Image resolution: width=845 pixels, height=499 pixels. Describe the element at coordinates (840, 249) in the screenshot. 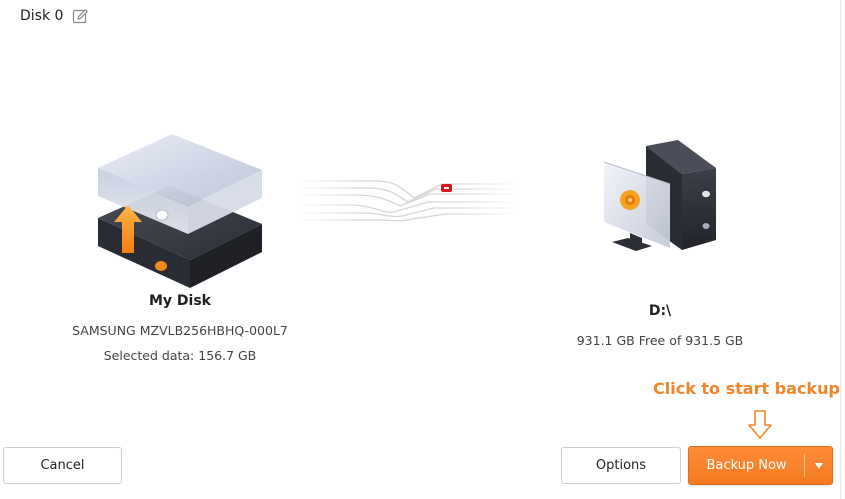

I see `scroll-edge` at that location.